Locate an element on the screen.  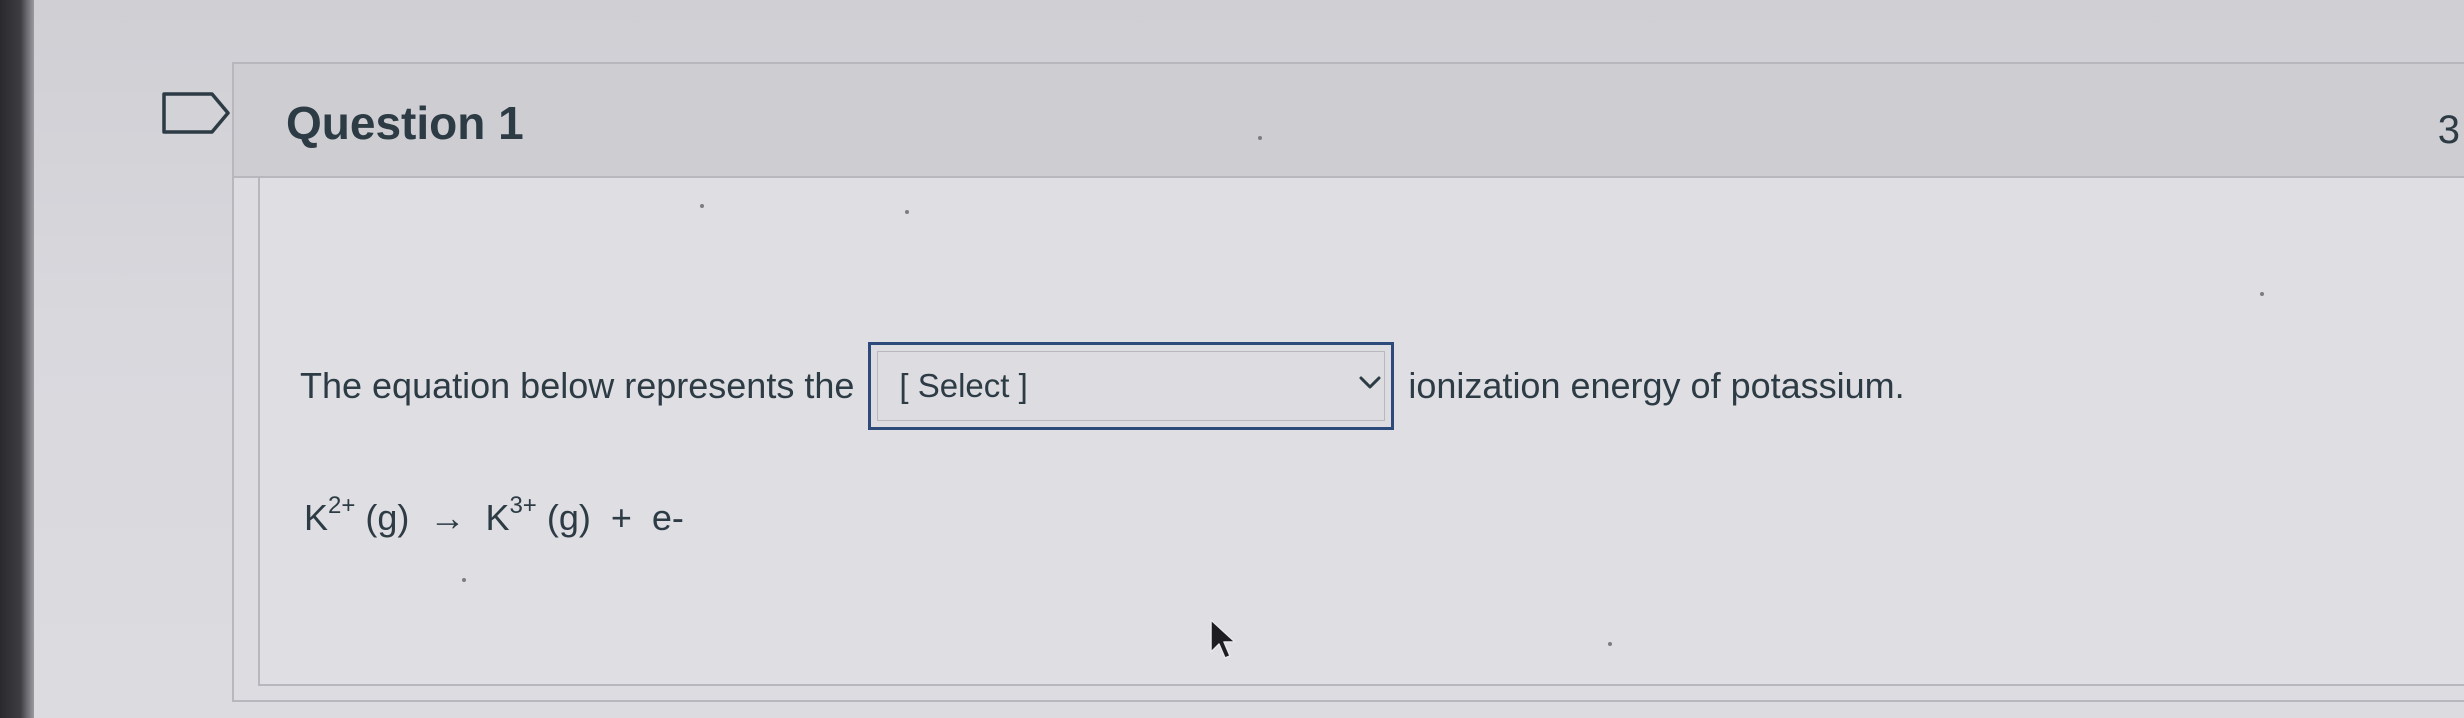
reaction-arrow: → is located at coordinates (447, 517).